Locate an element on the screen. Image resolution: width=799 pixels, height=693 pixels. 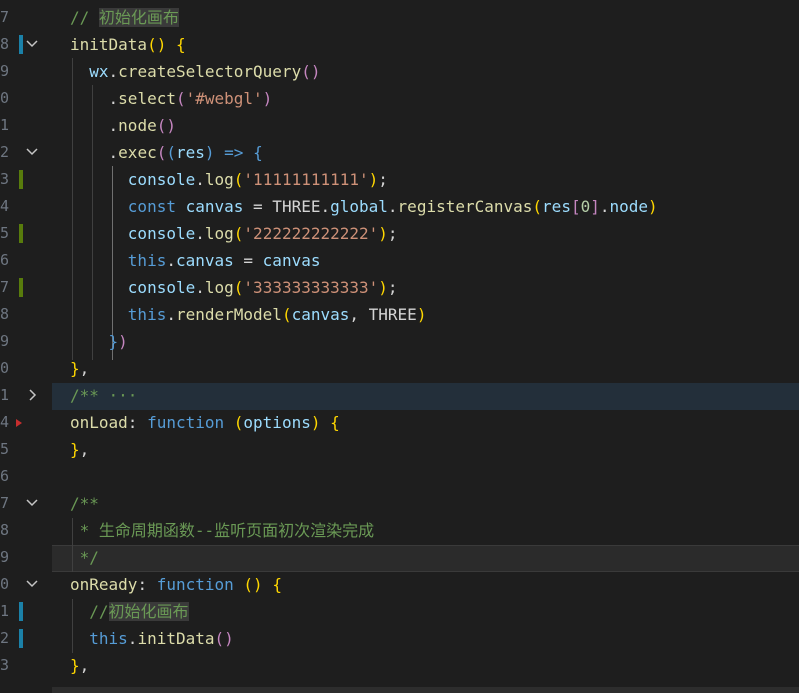
code-token: // is located at coordinates (99, 611).